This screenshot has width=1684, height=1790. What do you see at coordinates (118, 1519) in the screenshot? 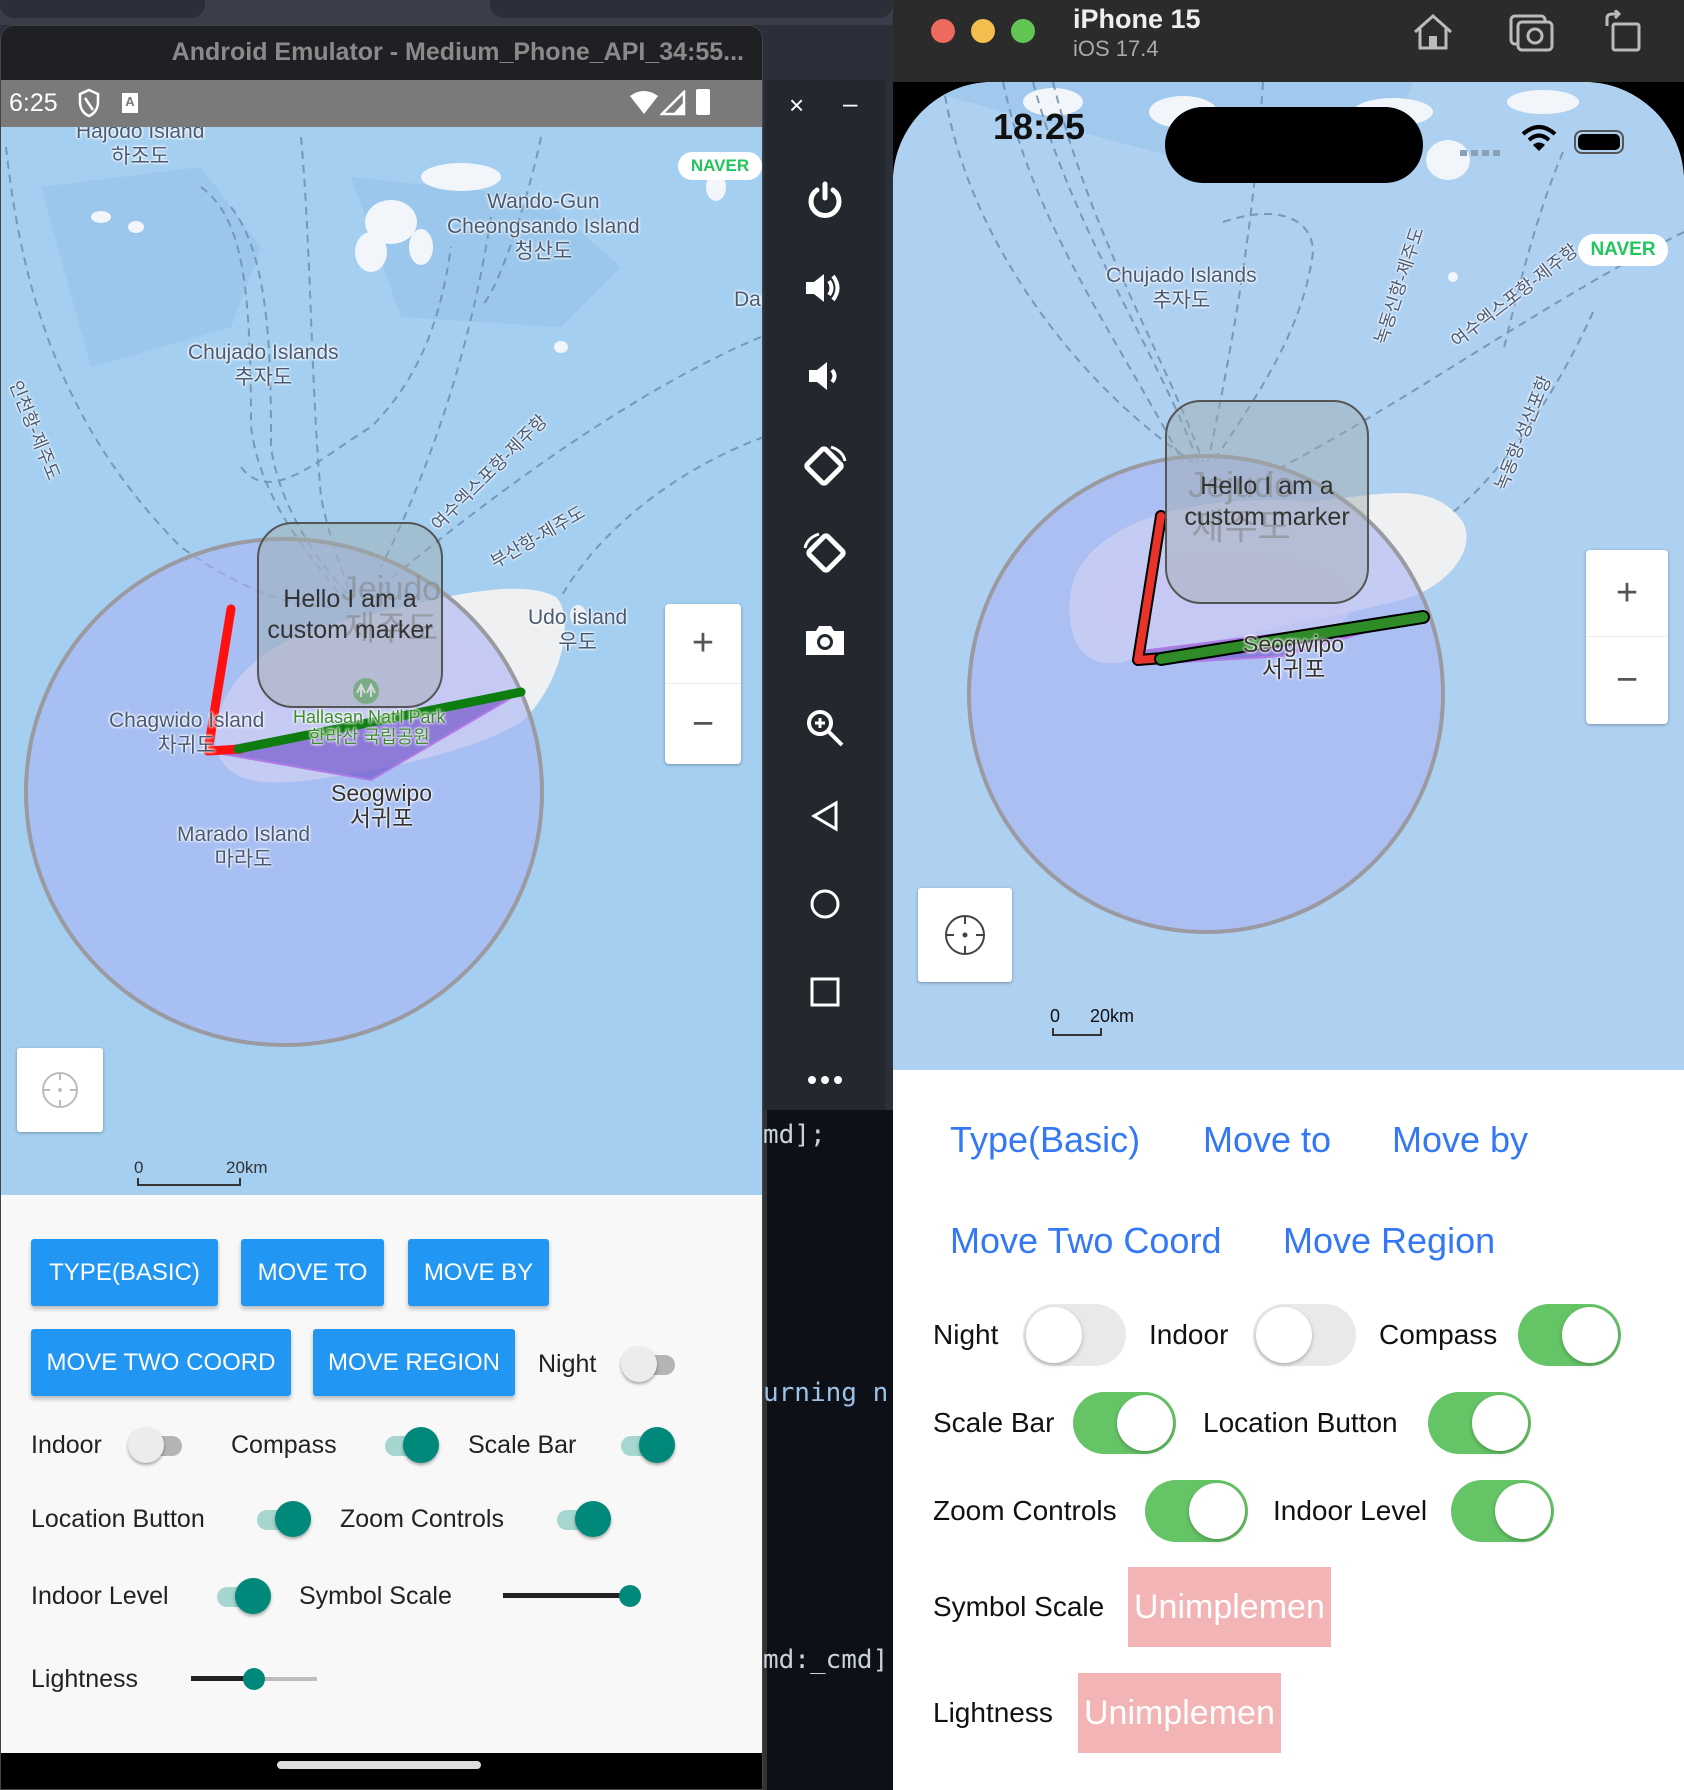
I see `location-button-label: Location Button` at bounding box center [118, 1519].